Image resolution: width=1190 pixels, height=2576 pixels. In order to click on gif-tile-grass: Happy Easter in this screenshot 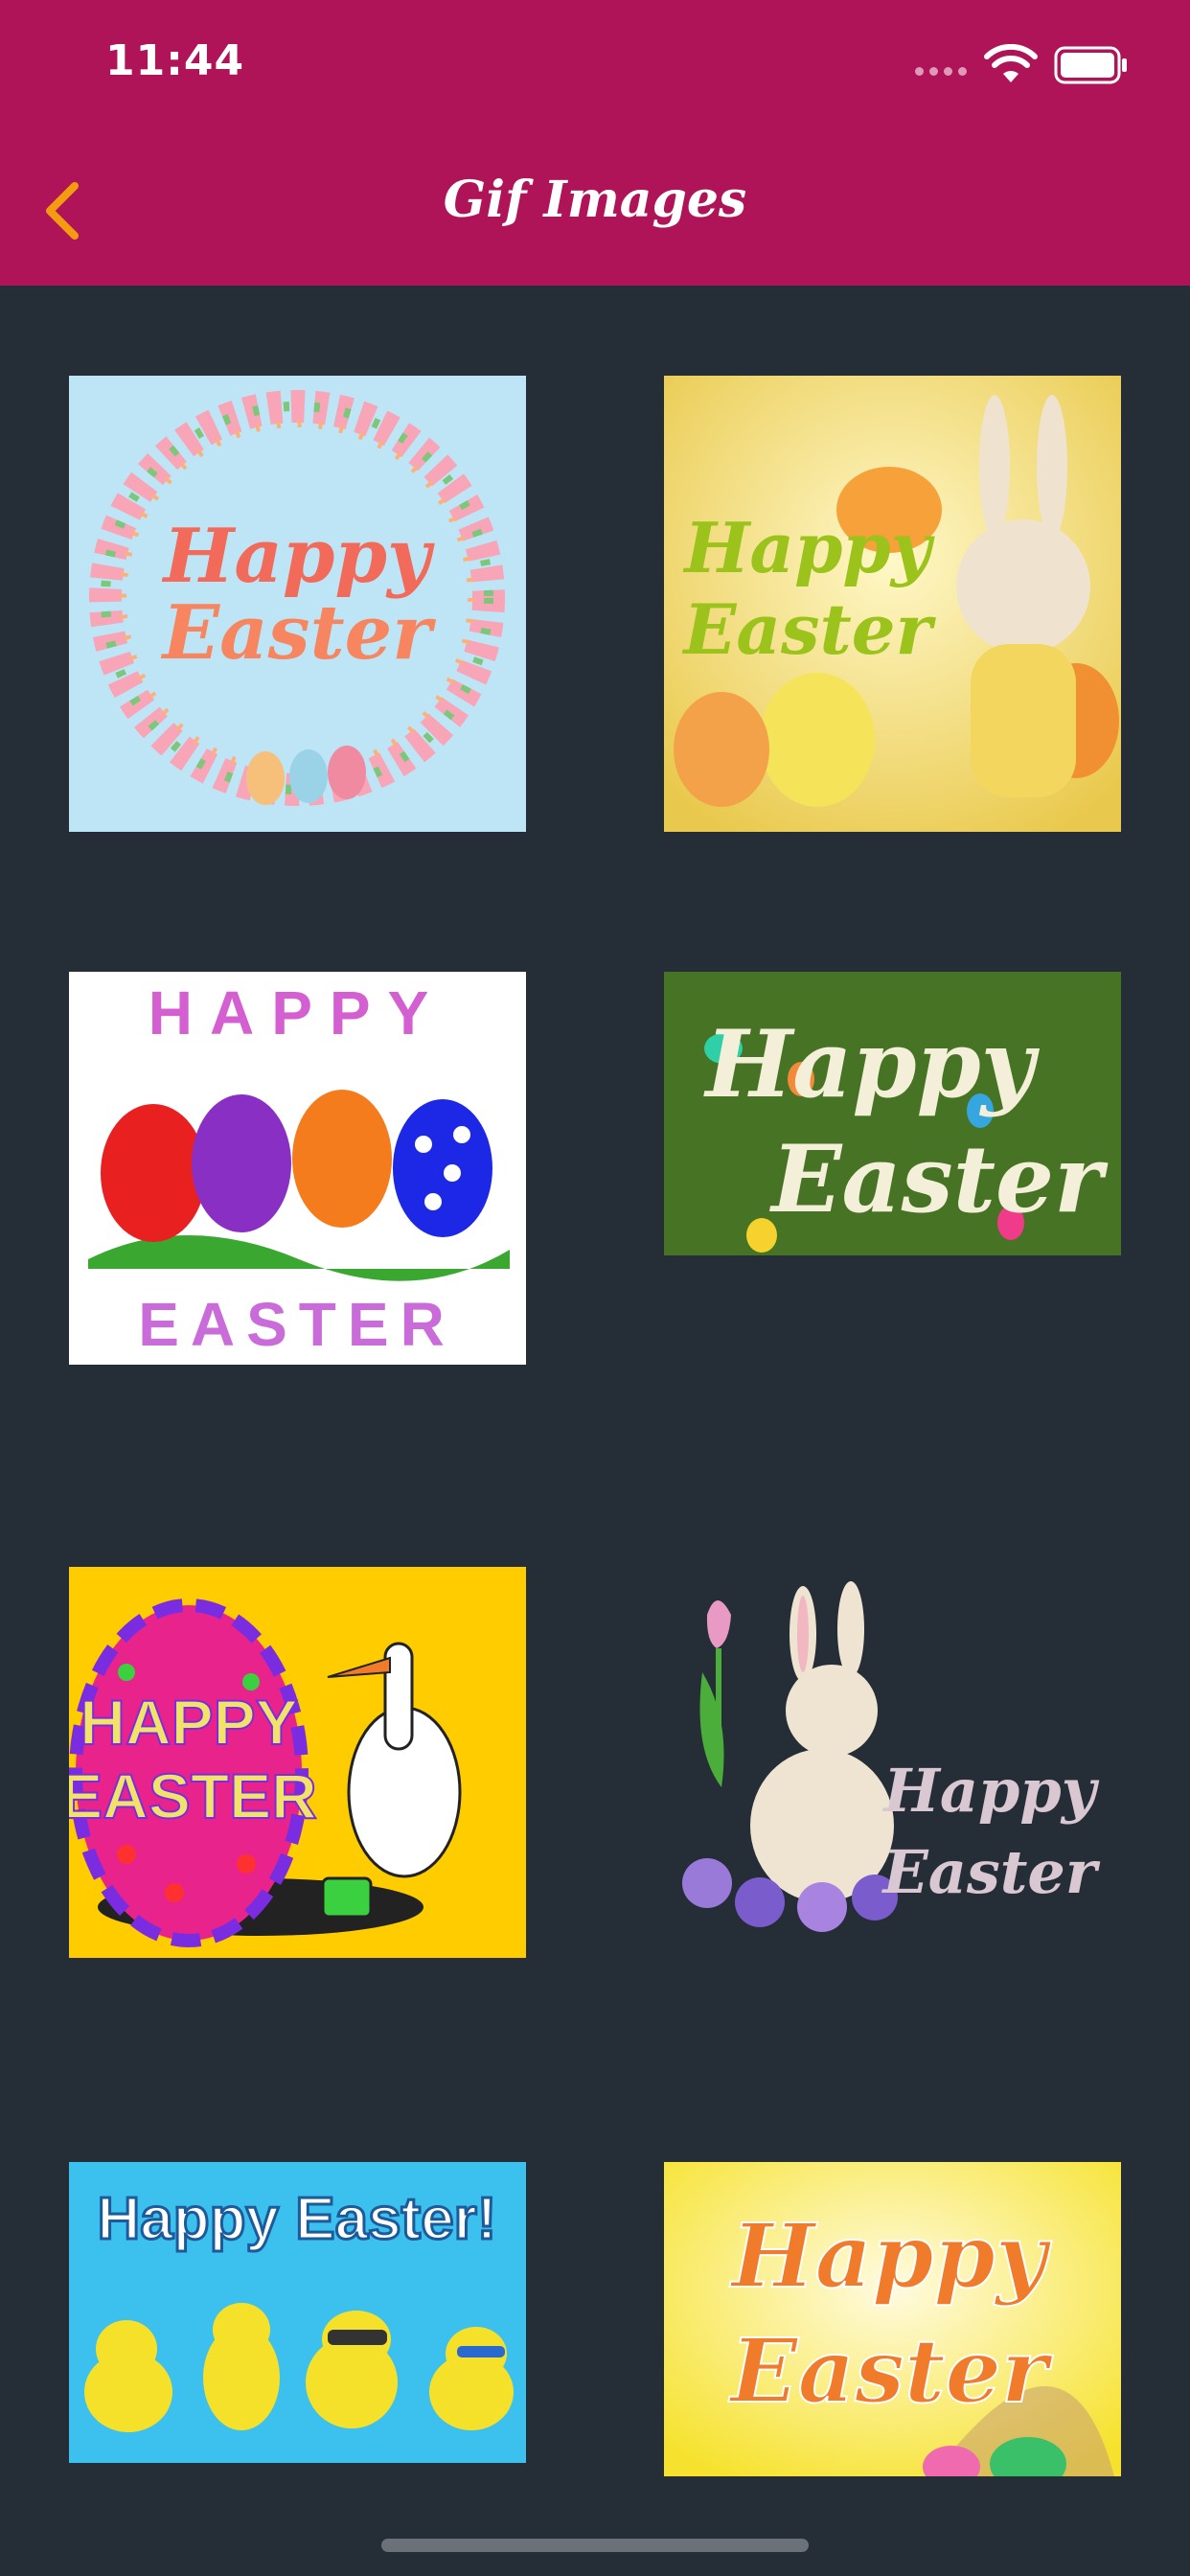, I will do `click(893, 1113)`.